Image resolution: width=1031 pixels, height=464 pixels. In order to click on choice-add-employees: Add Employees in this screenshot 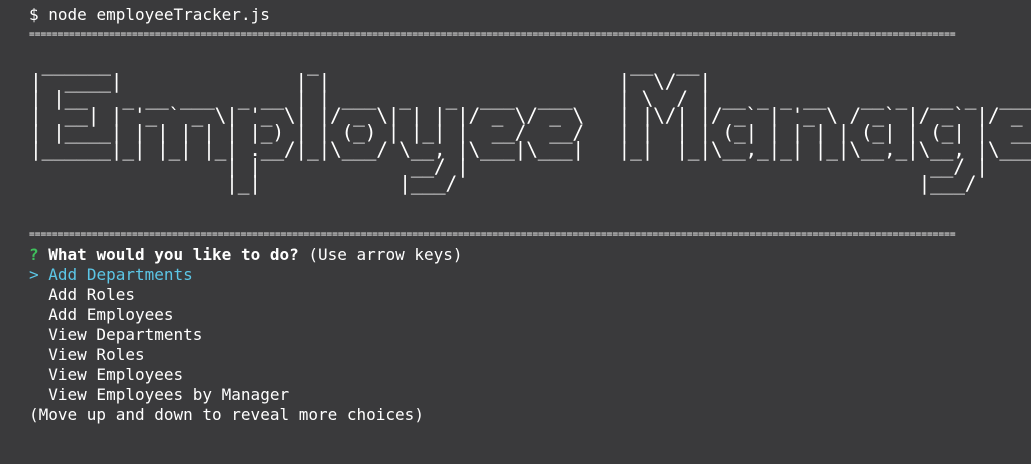, I will do `click(101, 315)`.